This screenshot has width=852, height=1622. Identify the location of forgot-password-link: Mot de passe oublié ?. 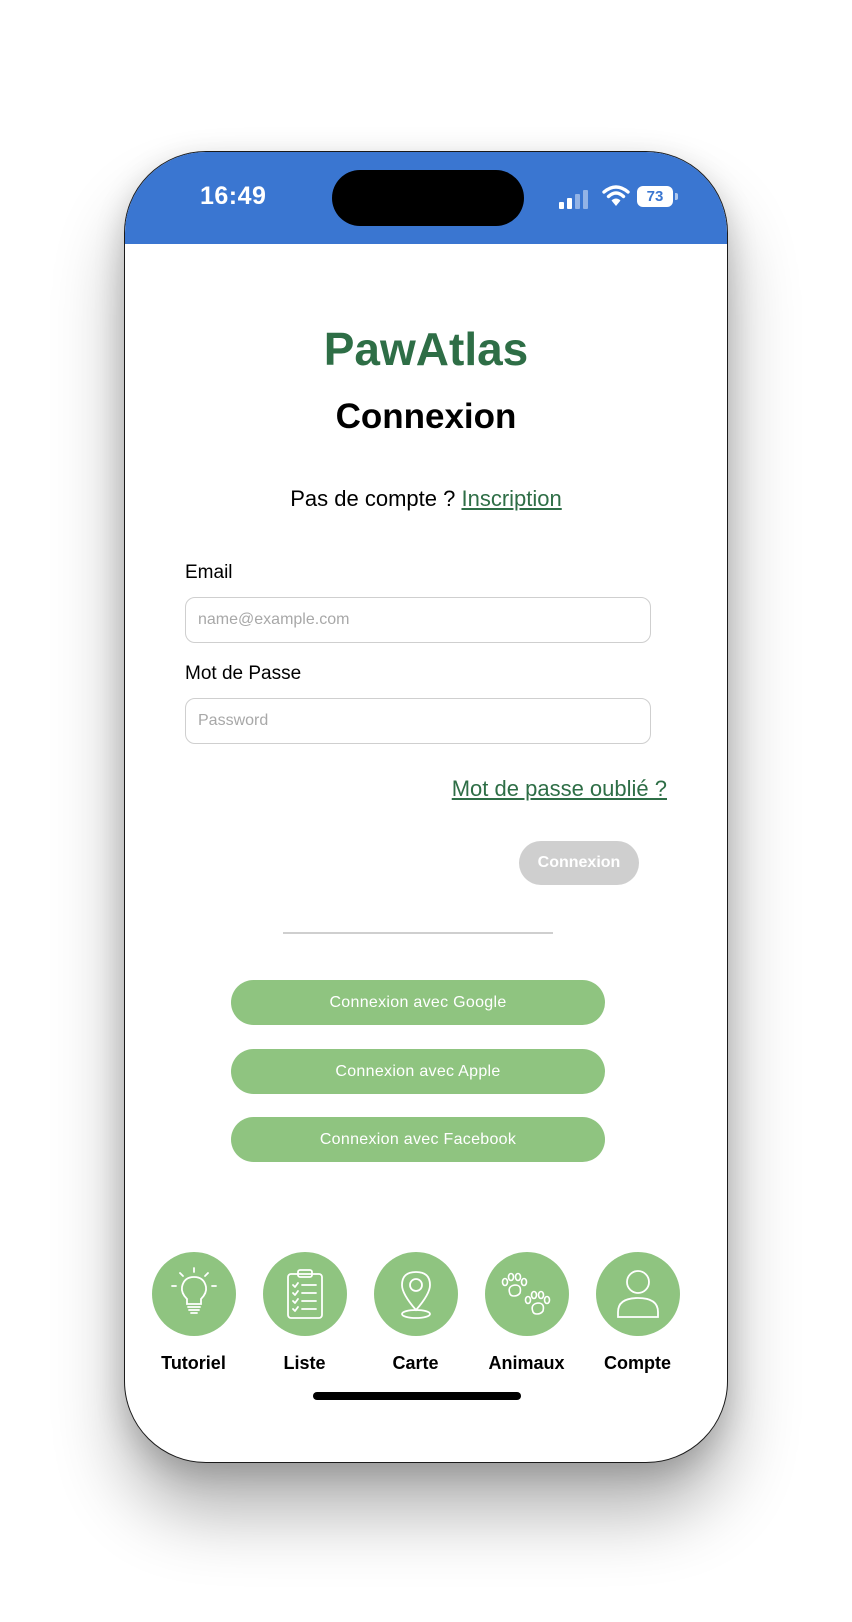
(559, 789).